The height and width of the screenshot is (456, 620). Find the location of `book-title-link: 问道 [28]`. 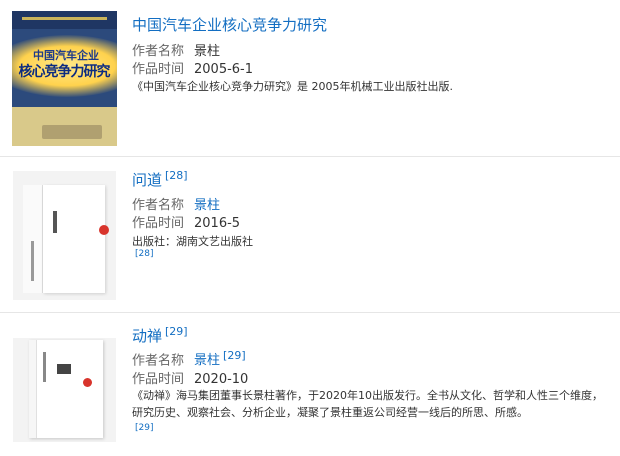

book-title-link: 问道 [28] is located at coordinates (160, 179).